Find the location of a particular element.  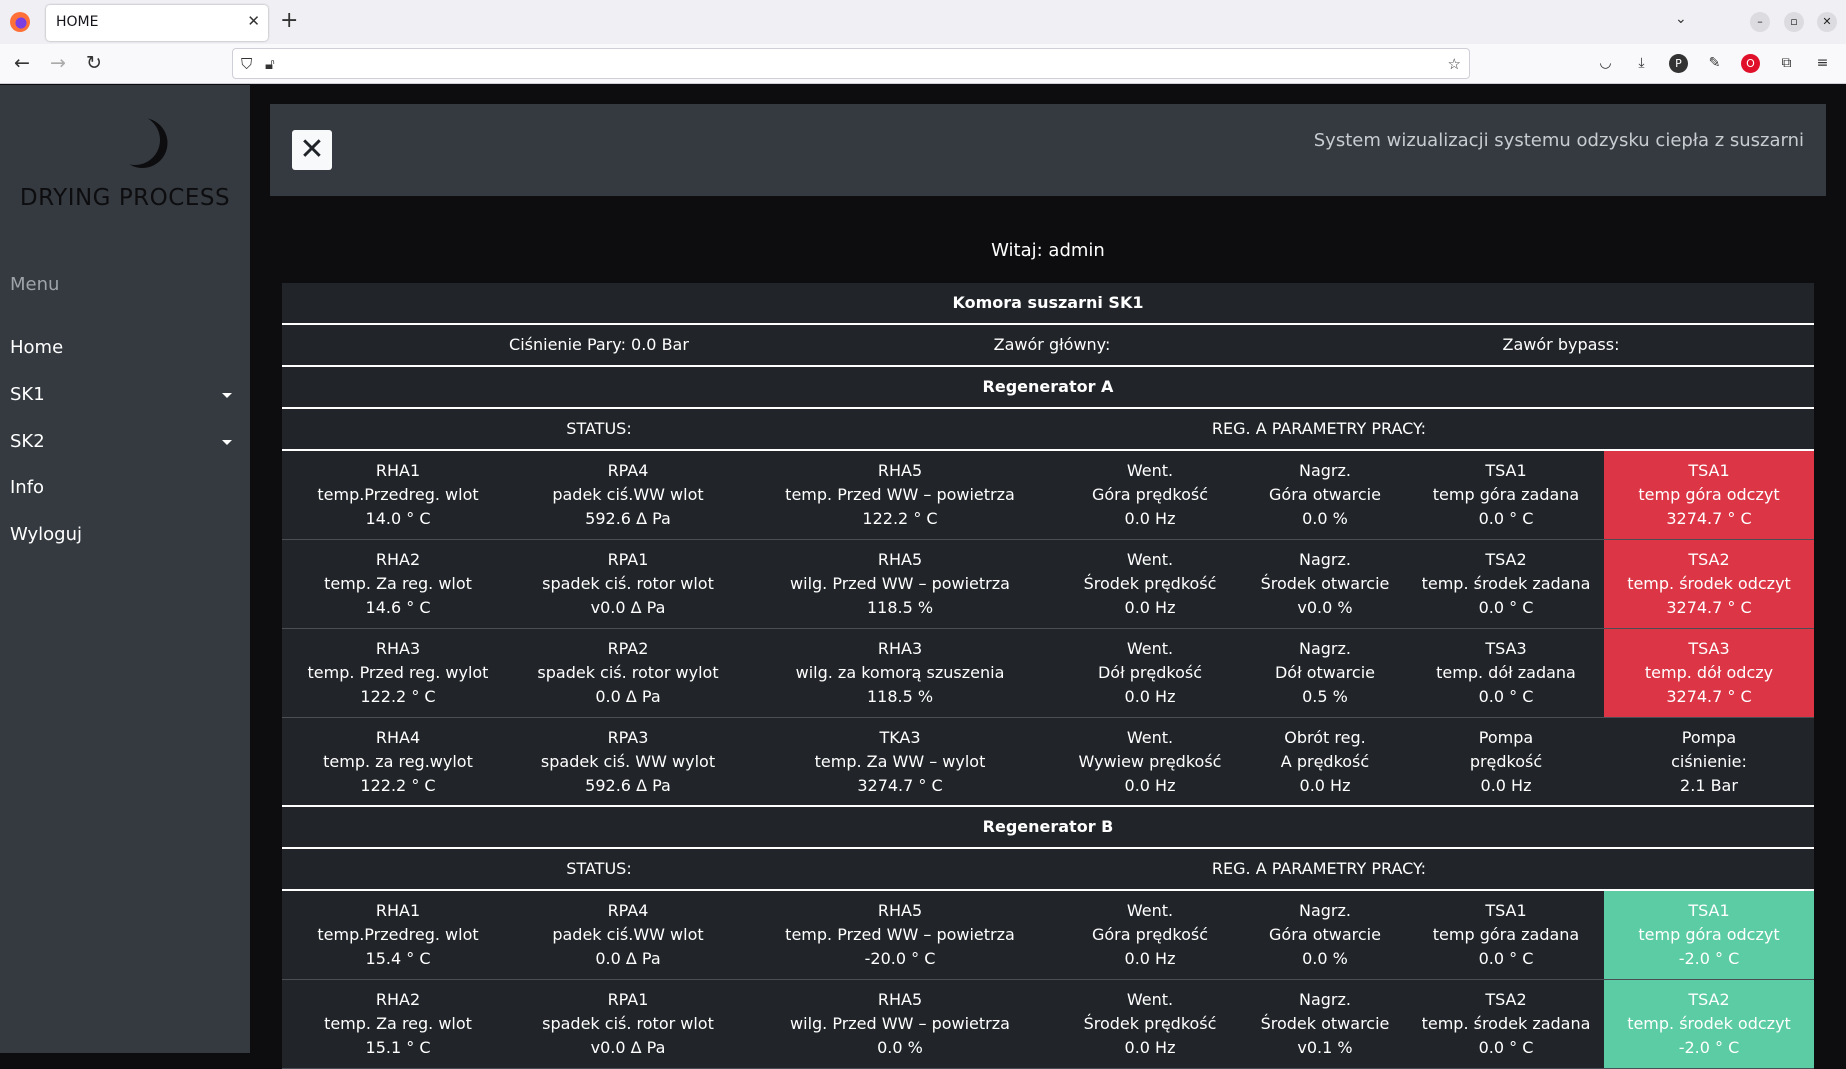

sidebar-item-sk1: SK1 is located at coordinates (125, 395).